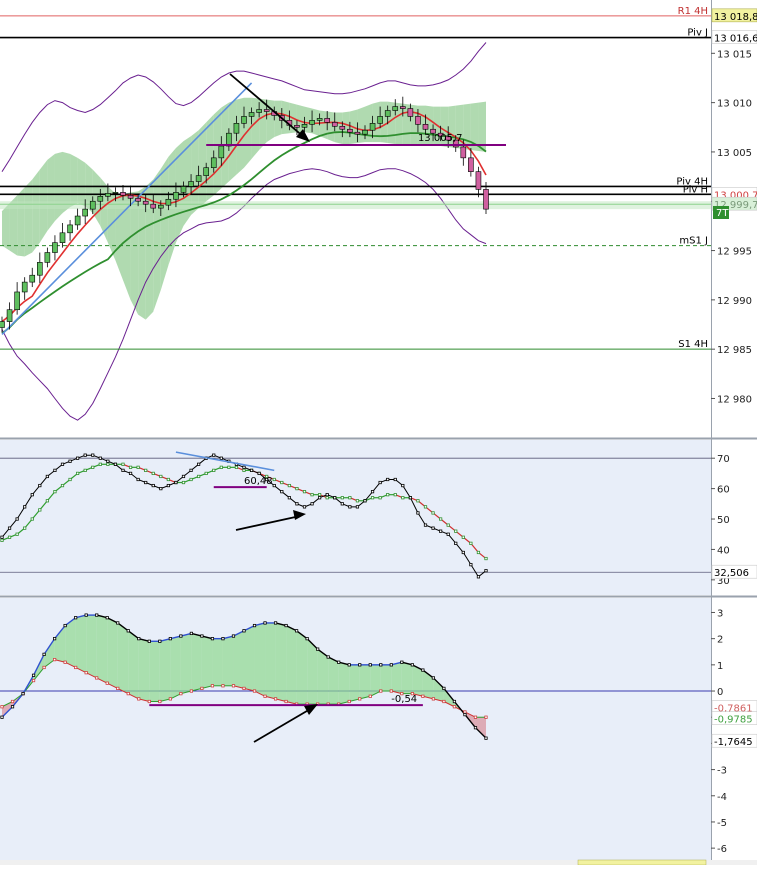 The image size is (757, 869). What do you see at coordinates (734, 301) in the screenshot?
I see `y-tick-label: 12 990` at bounding box center [734, 301].